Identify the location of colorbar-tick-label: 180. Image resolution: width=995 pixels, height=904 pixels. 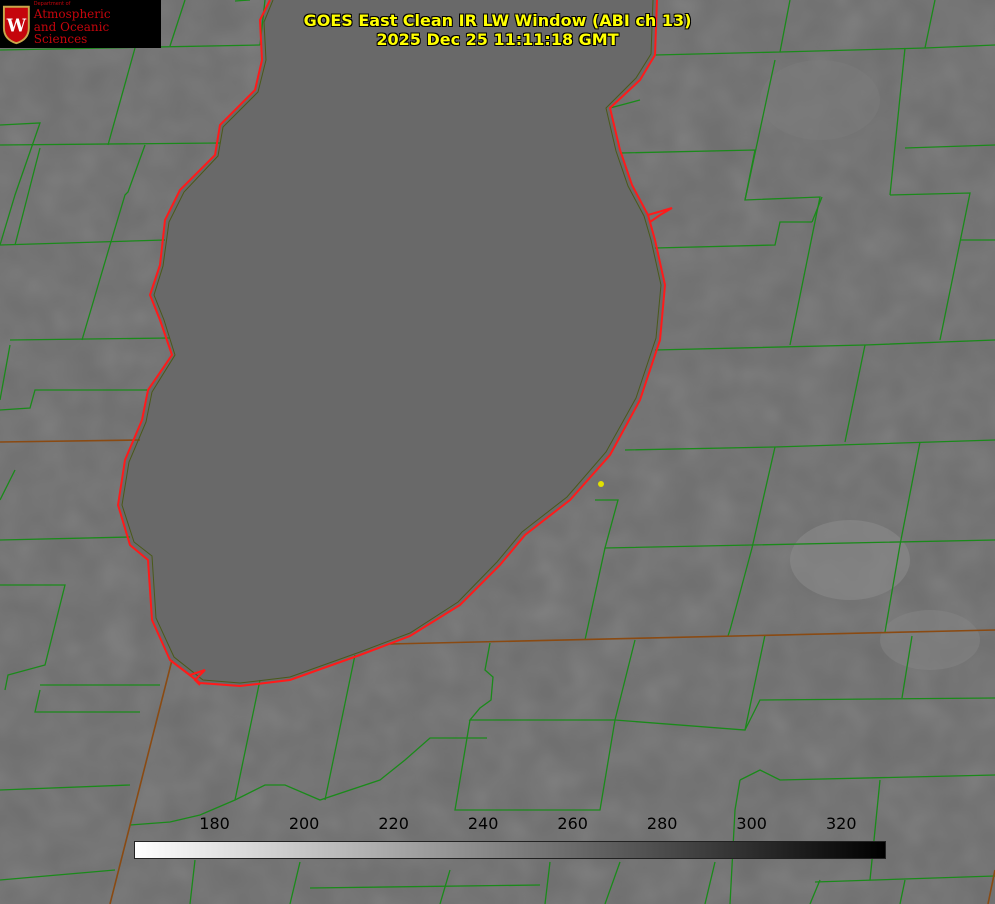
(214, 823).